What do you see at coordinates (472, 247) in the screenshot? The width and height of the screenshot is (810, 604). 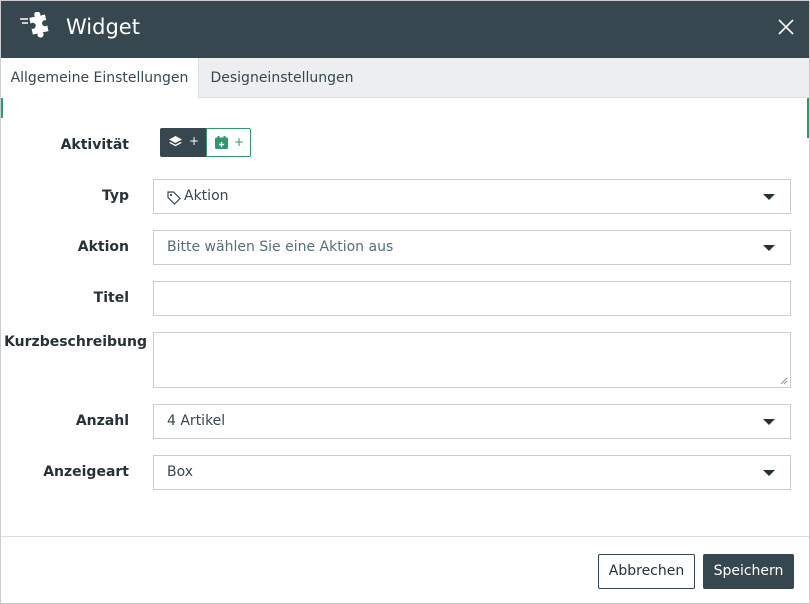 I see `aktion-select: Bitte wählen Sie eine Aktion aus` at bounding box center [472, 247].